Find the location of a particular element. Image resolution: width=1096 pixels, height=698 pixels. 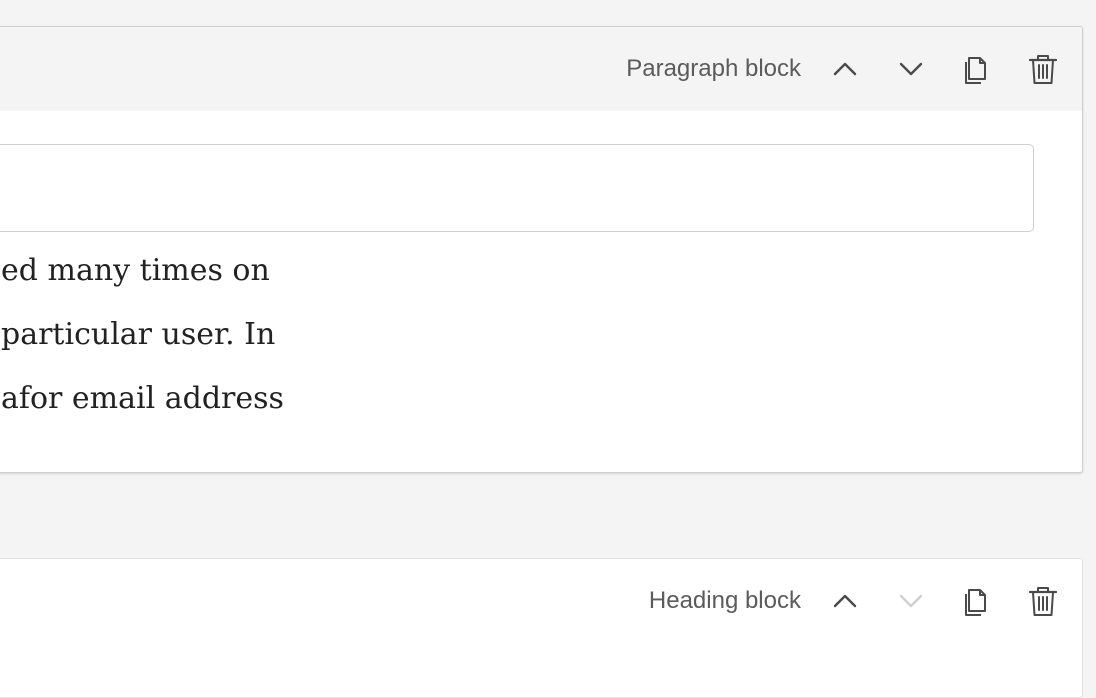

paragraph-text-line: particular user. In is located at coordinates (138, 334).